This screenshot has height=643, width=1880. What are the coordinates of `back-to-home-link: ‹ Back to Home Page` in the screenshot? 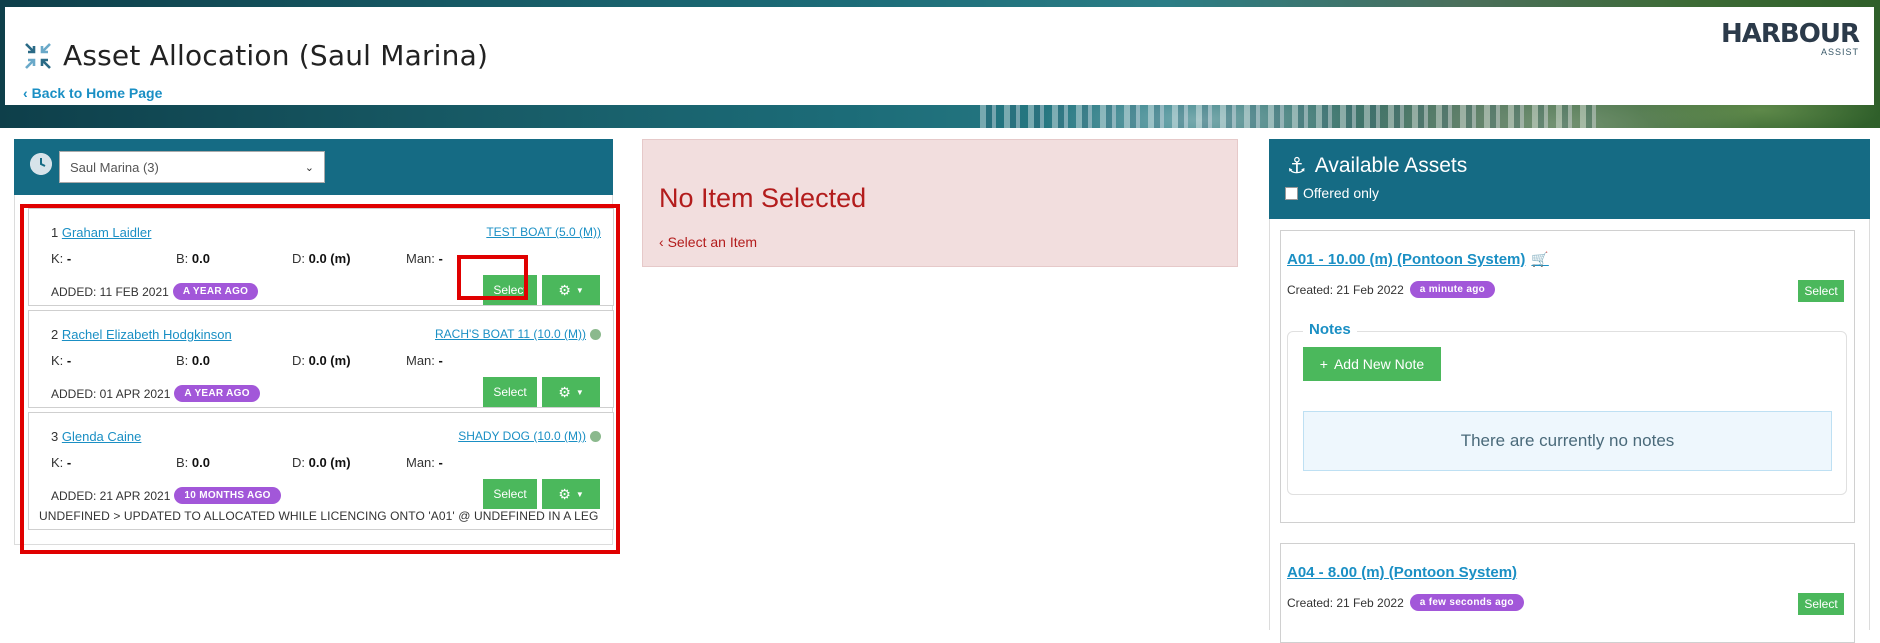 It's located at (92, 93).